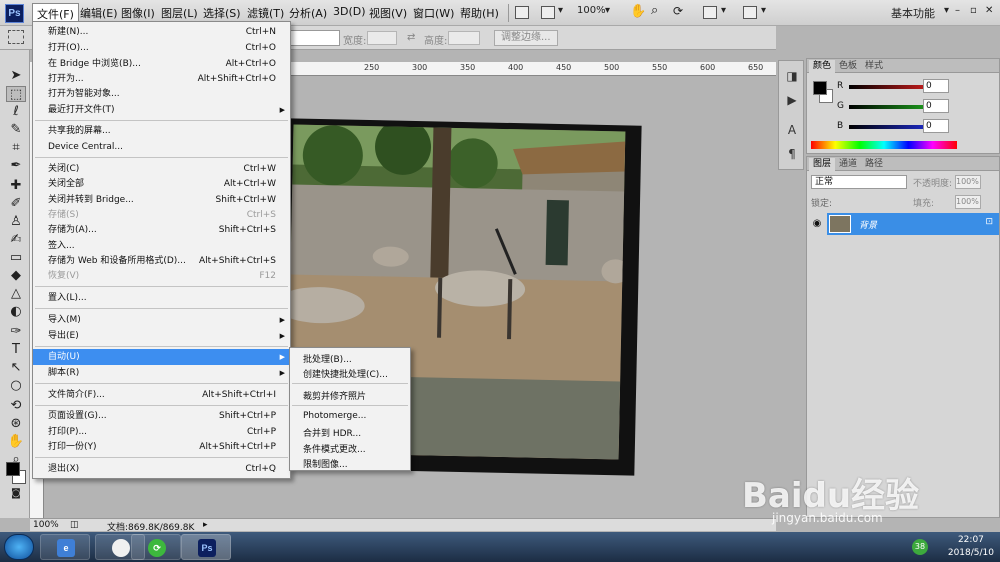  I want to click on menu-image: 图像(I), so click(138, 13).